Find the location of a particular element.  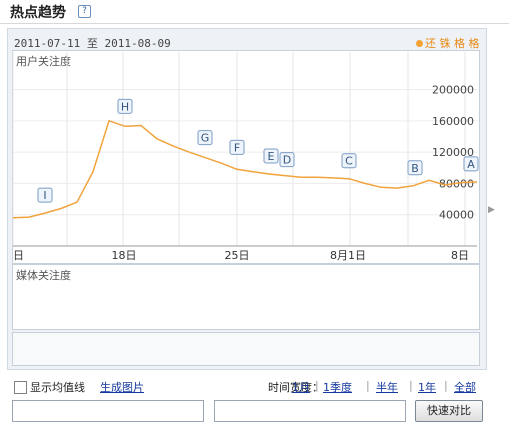

show-avg-checkbox is located at coordinates (20, 387).